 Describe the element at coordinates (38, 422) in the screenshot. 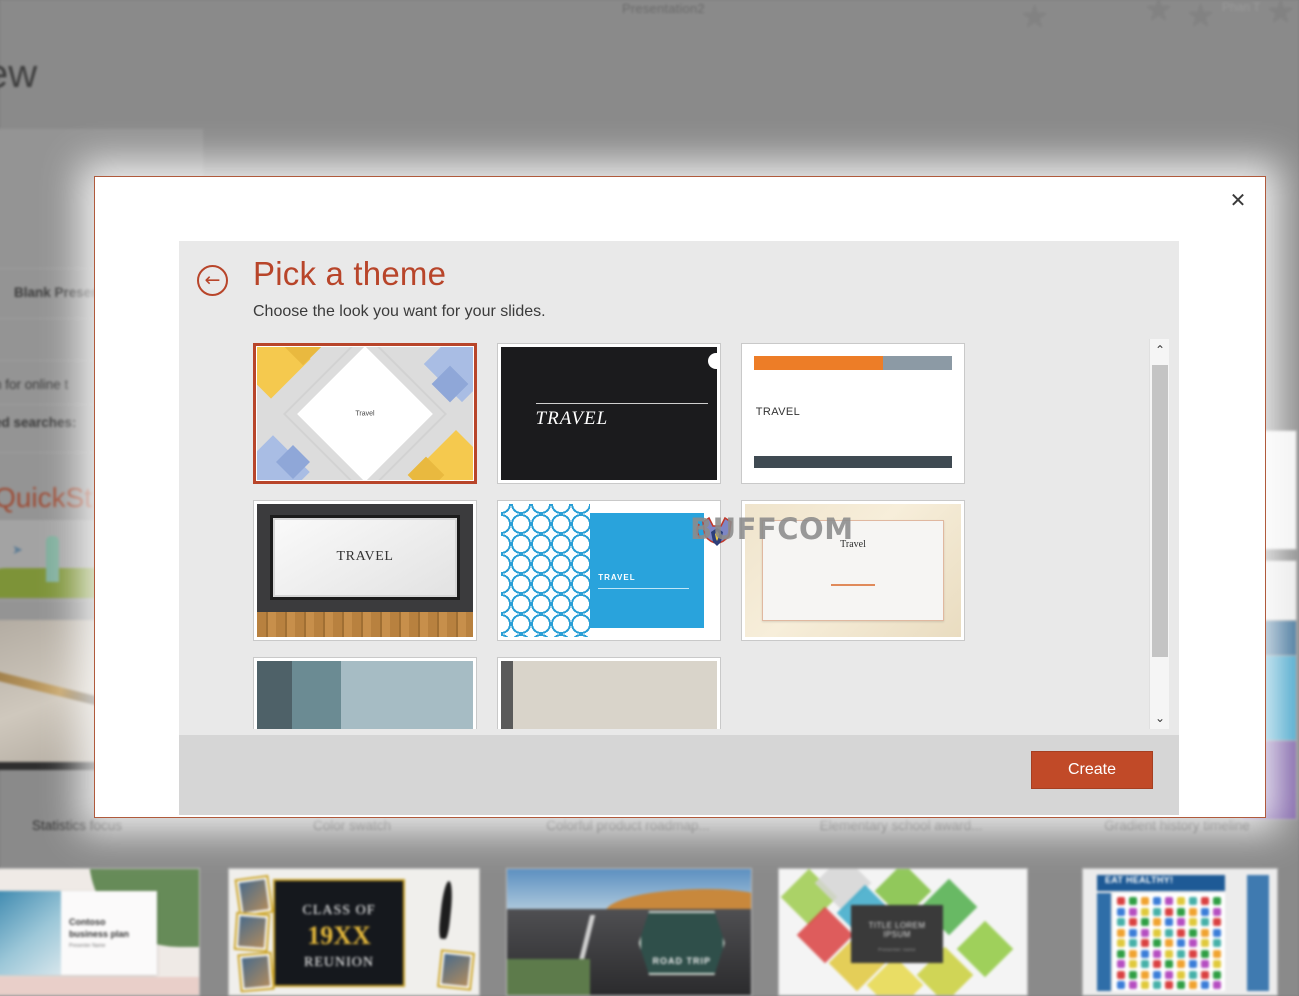

I see `suggested-searches-label: ed searches:` at that location.